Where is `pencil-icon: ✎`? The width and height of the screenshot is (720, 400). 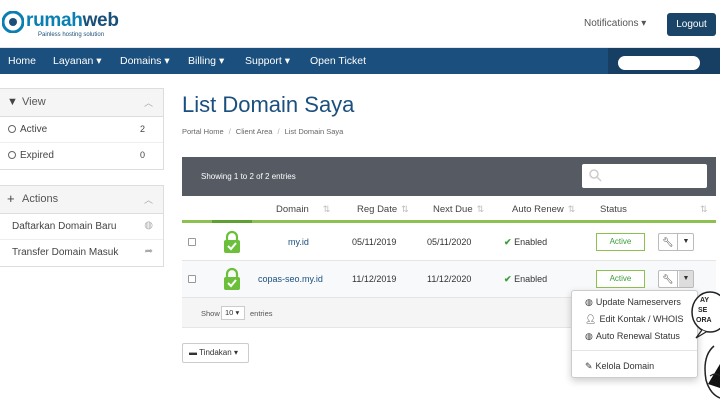 pencil-icon: ✎ is located at coordinates (589, 366).